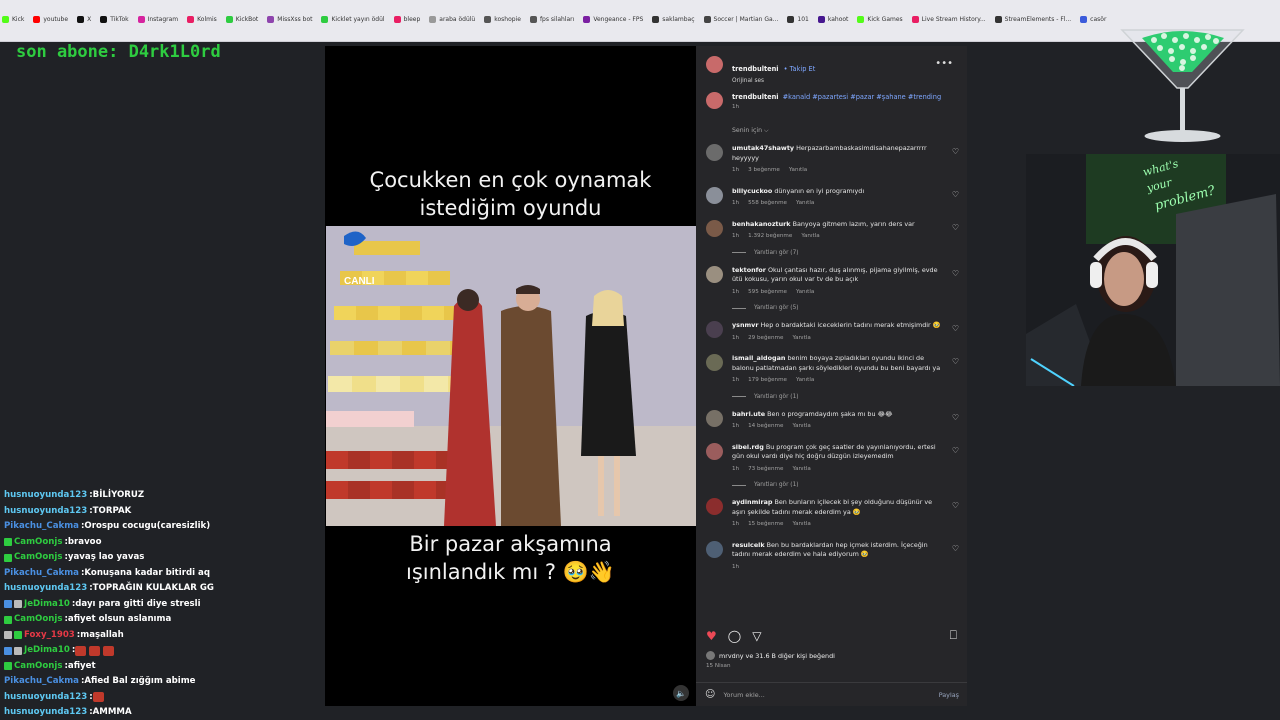 The height and width of the screenshot is (720, 1280). I want to click on comment-username: benhakanozturk, so click(761, 224).